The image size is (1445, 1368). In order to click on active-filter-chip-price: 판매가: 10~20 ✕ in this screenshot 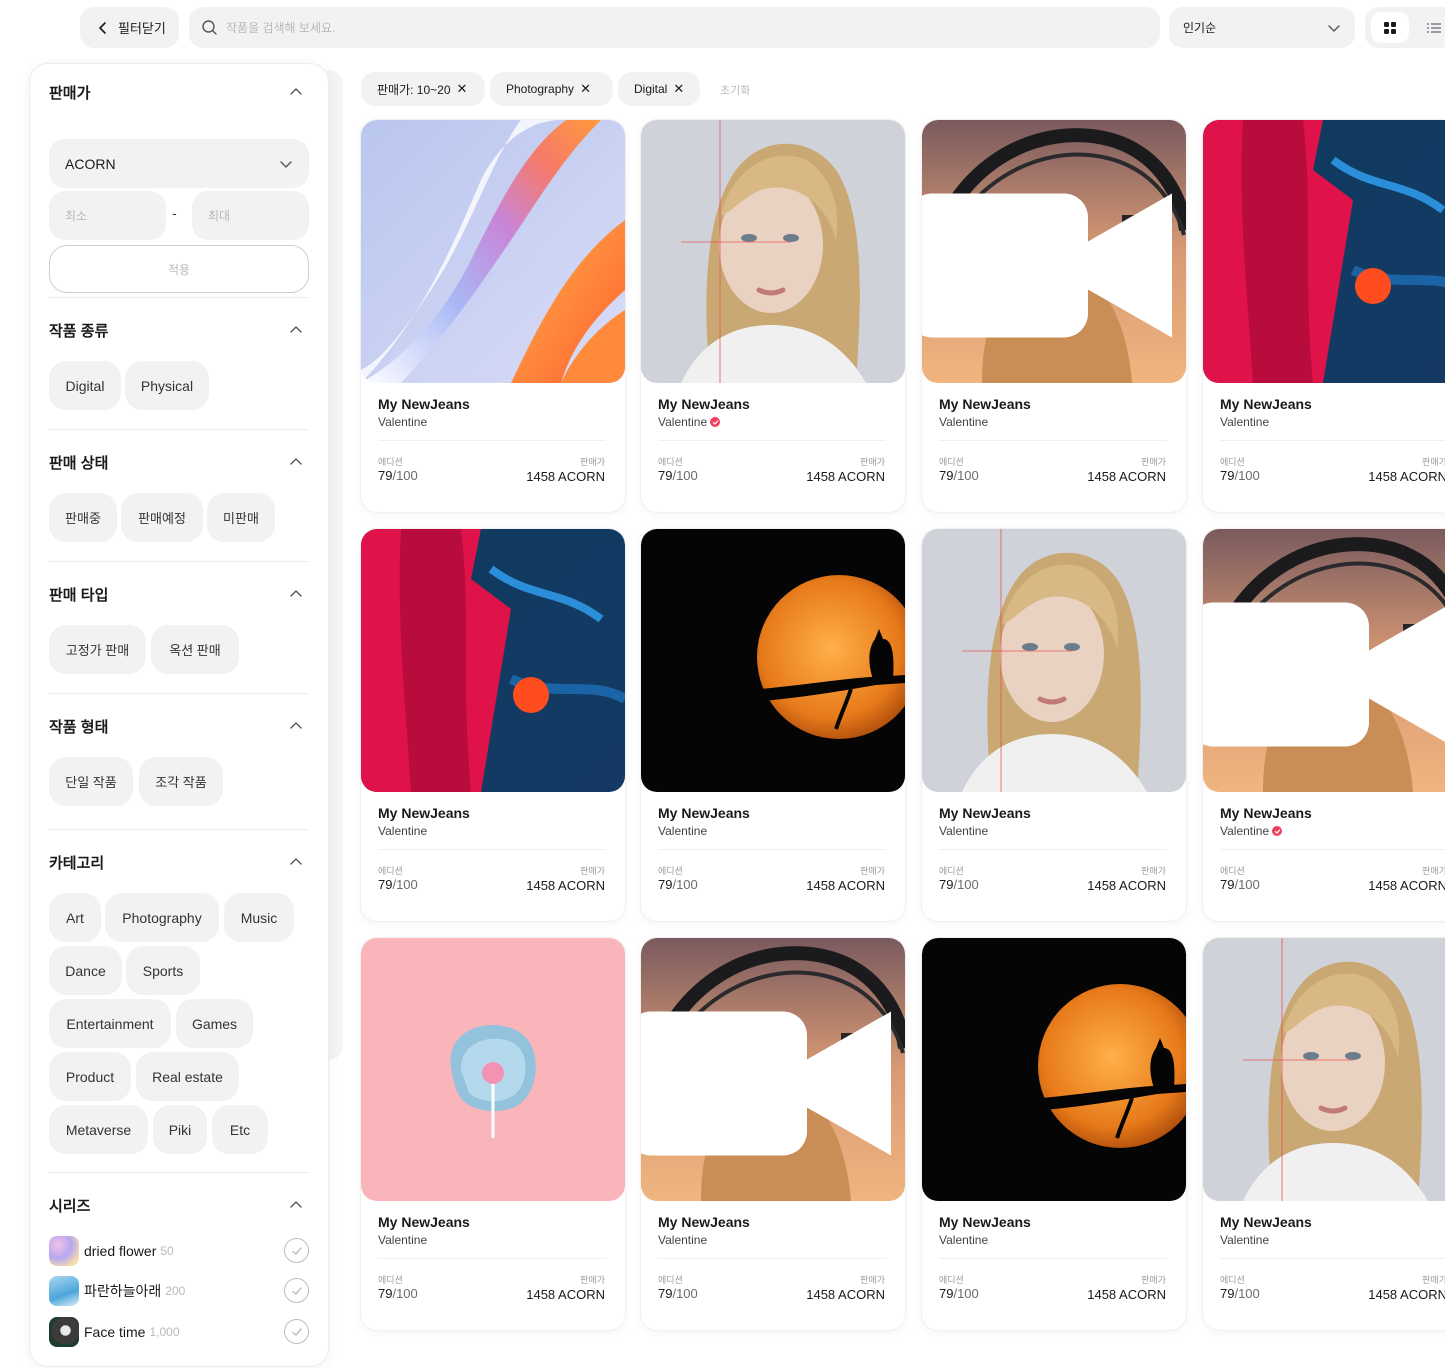, I will do `click(423, 89)`.